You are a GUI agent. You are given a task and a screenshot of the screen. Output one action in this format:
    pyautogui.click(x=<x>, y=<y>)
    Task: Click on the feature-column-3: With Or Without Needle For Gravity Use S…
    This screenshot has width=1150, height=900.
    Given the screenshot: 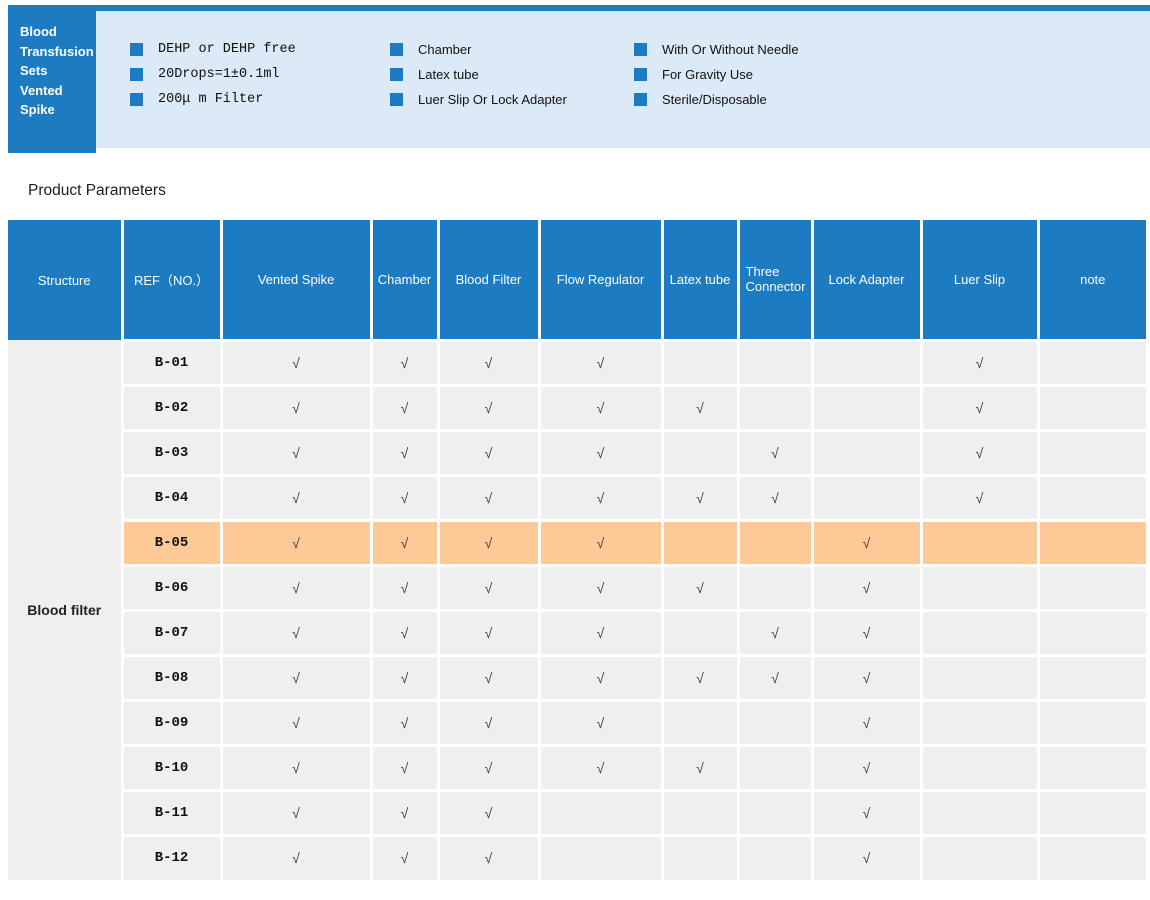 What is the action you would take?
    pyautogui.click(x=716, y=74)
    